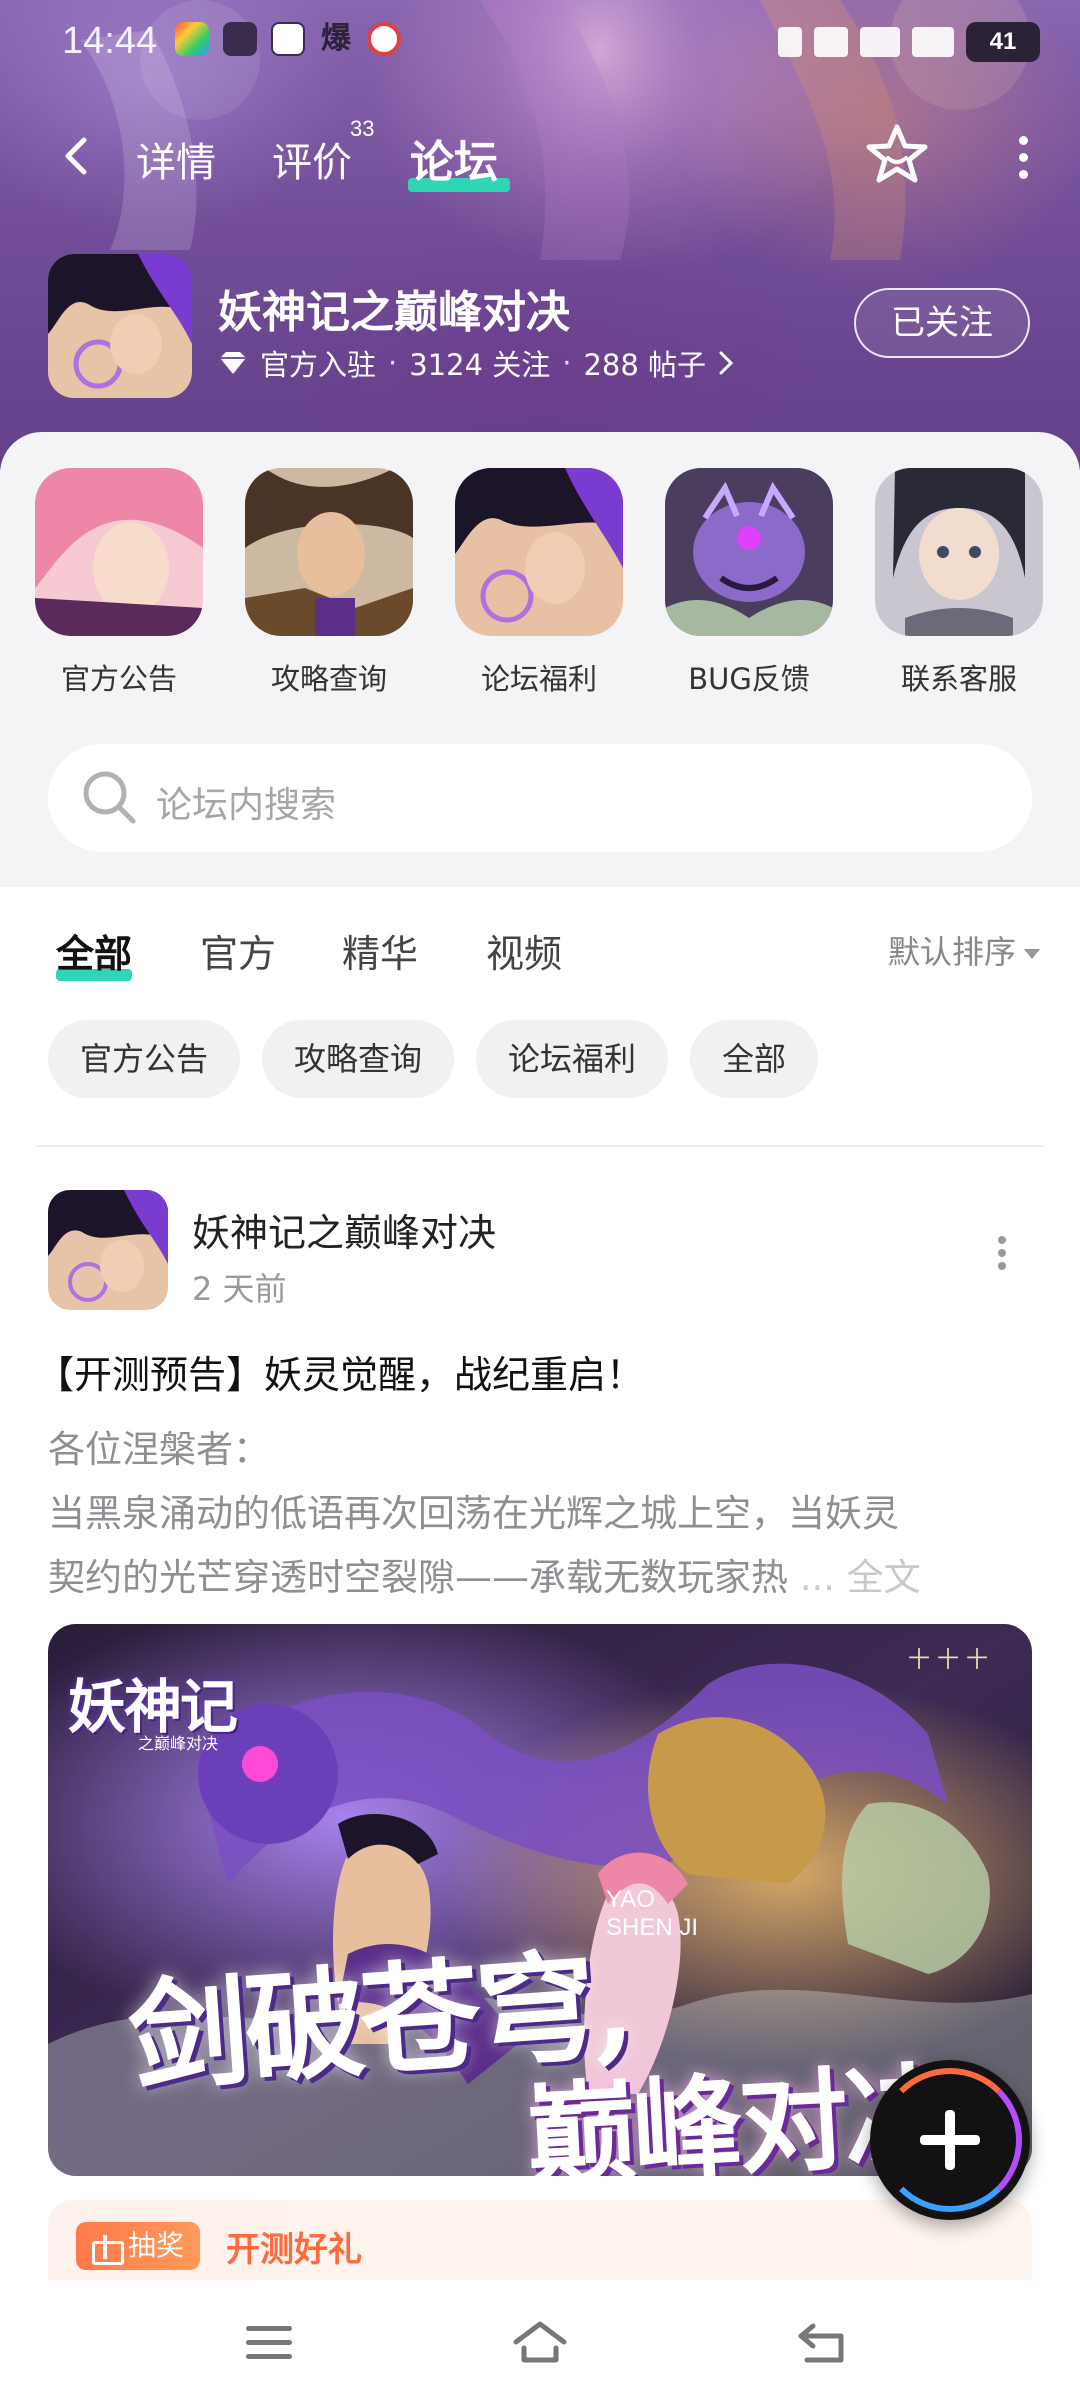 Image resolution: width=1080 pixels, height=2408 pixels. I want to click on tab-forum: 论坛, so click(454, 158).